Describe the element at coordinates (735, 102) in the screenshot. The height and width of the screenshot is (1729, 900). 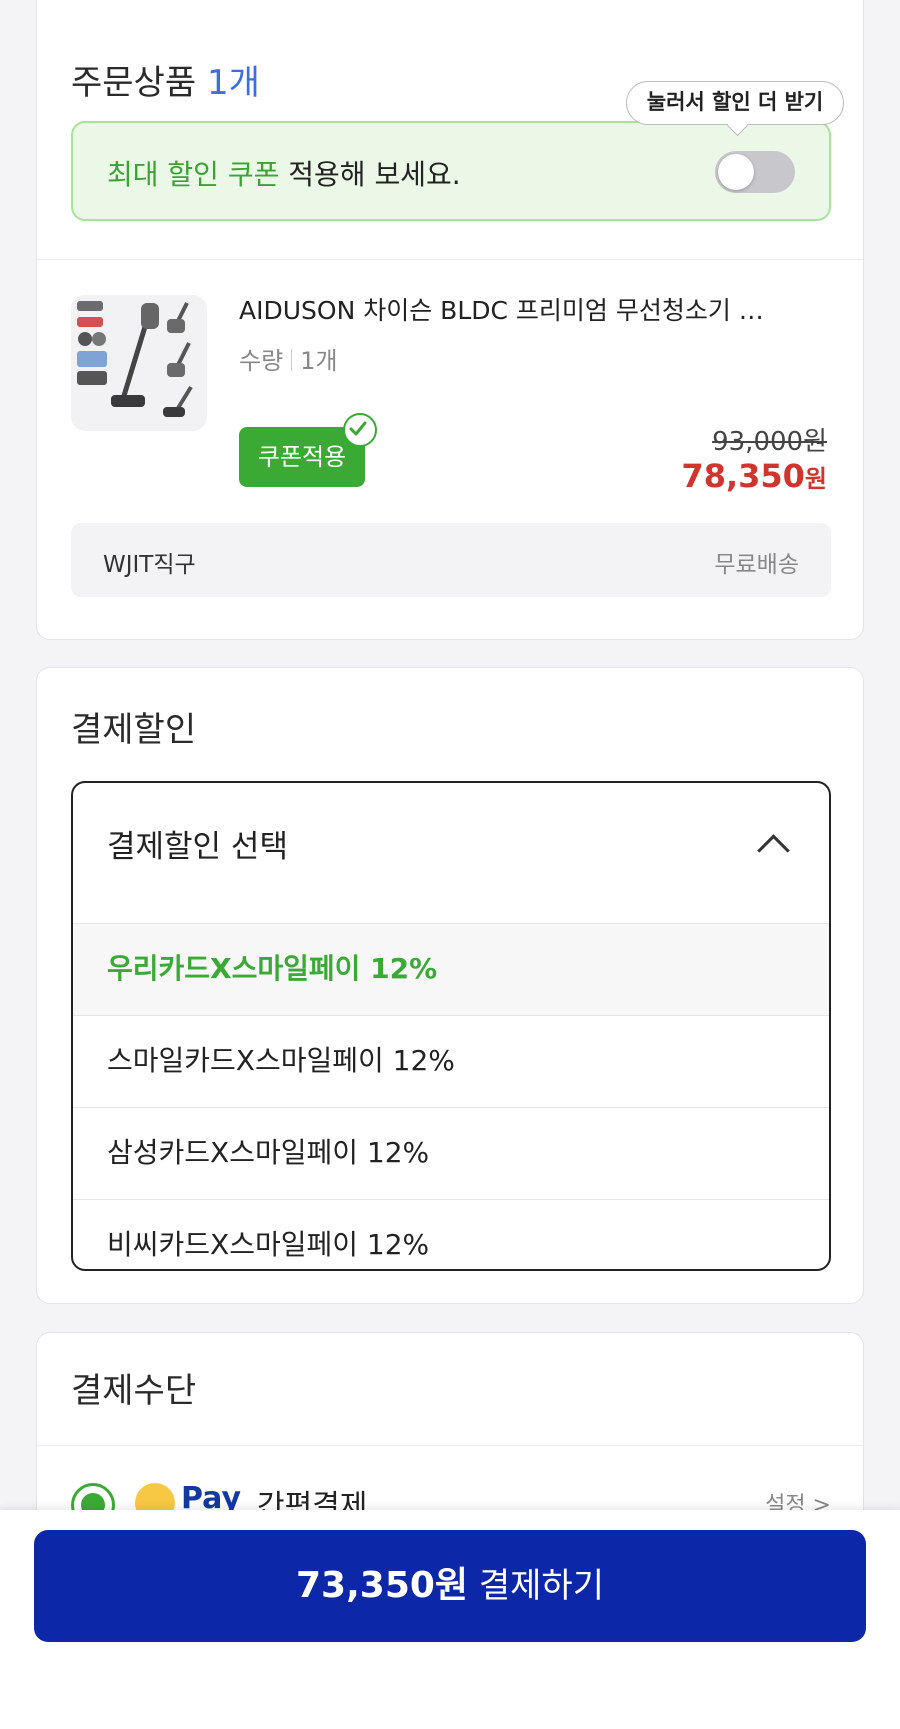
I see `tooltip-text: 눌러서 할인 더 받기` at that location.